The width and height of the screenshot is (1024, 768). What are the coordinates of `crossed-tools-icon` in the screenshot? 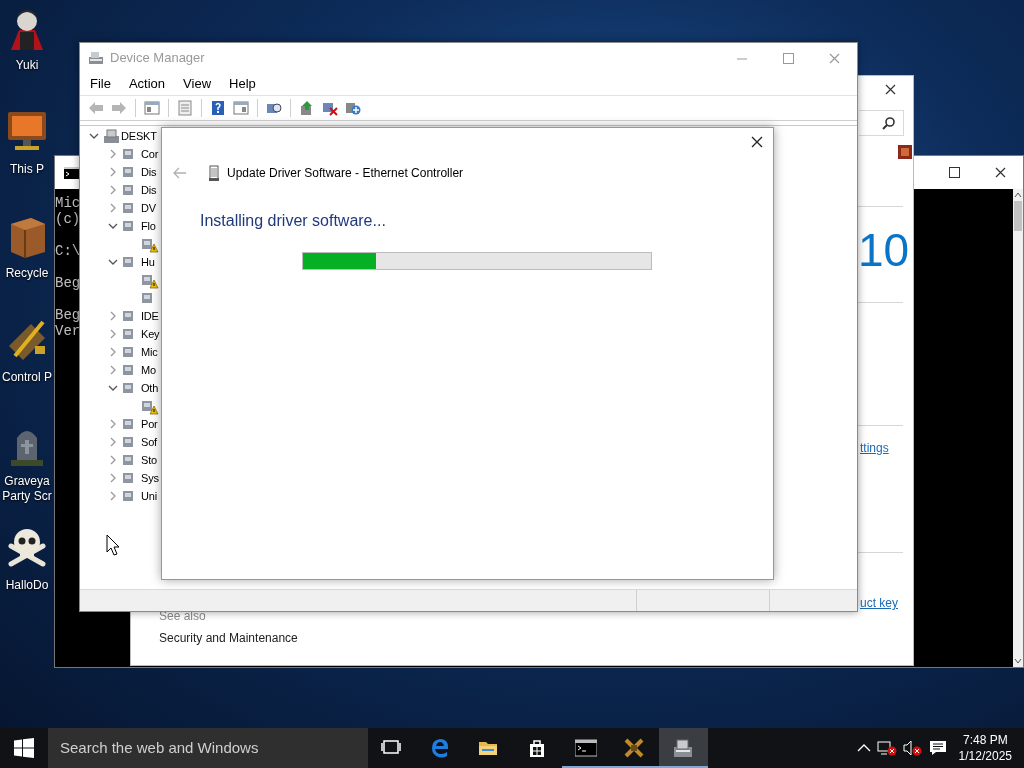 It's located at (634, 748).